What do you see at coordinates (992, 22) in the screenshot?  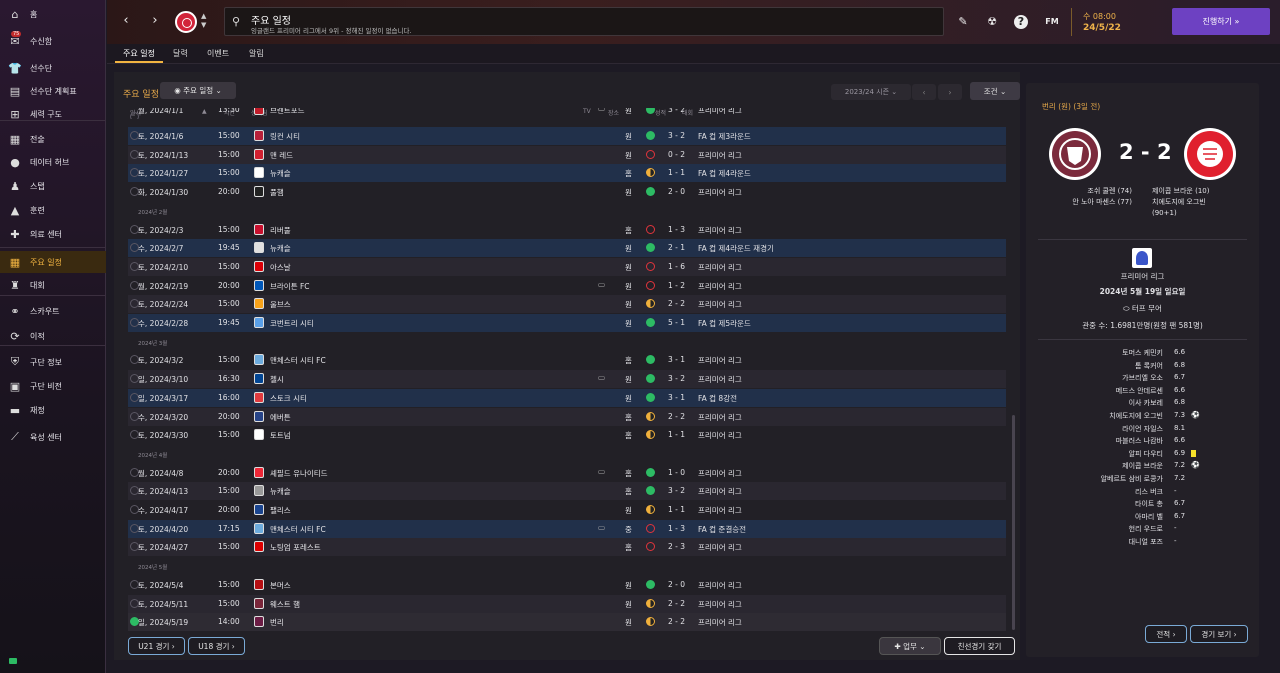 I see `share-icon: ☢` at bounding box center [992, 22].